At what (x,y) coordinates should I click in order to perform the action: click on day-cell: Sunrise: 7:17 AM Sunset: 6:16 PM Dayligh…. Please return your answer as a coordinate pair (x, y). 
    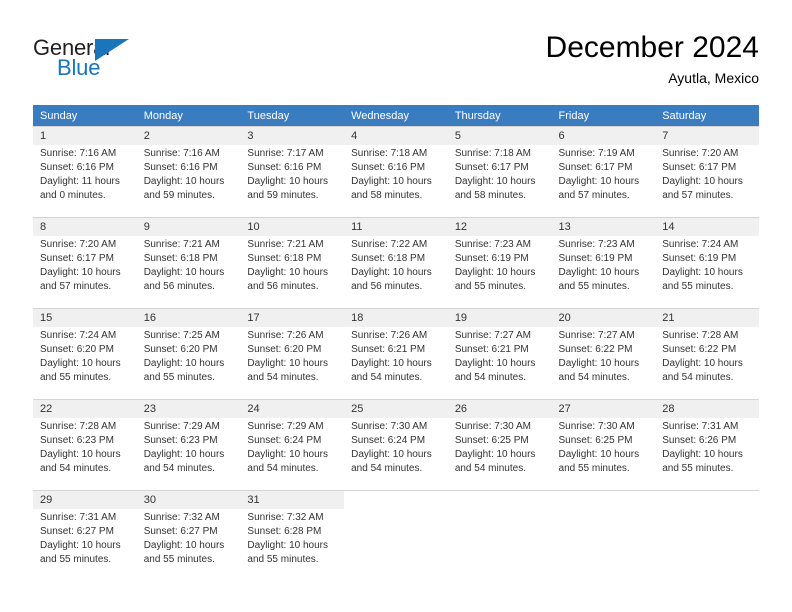
    Looking at the image, I should click on (292, 181).